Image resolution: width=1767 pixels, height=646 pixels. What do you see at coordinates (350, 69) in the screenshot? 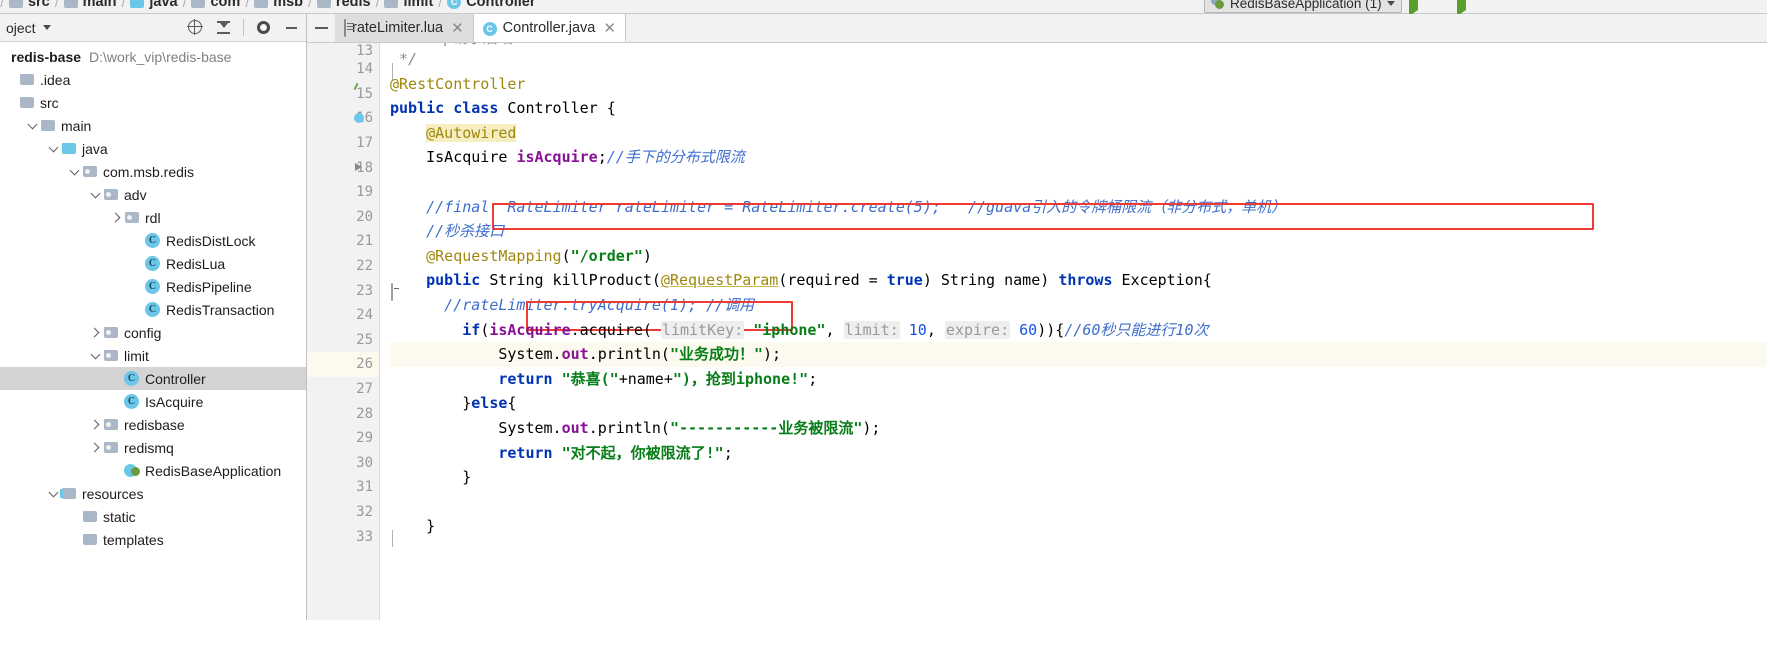
I see `line-number-14: 14` at bounding box center [350, 69].